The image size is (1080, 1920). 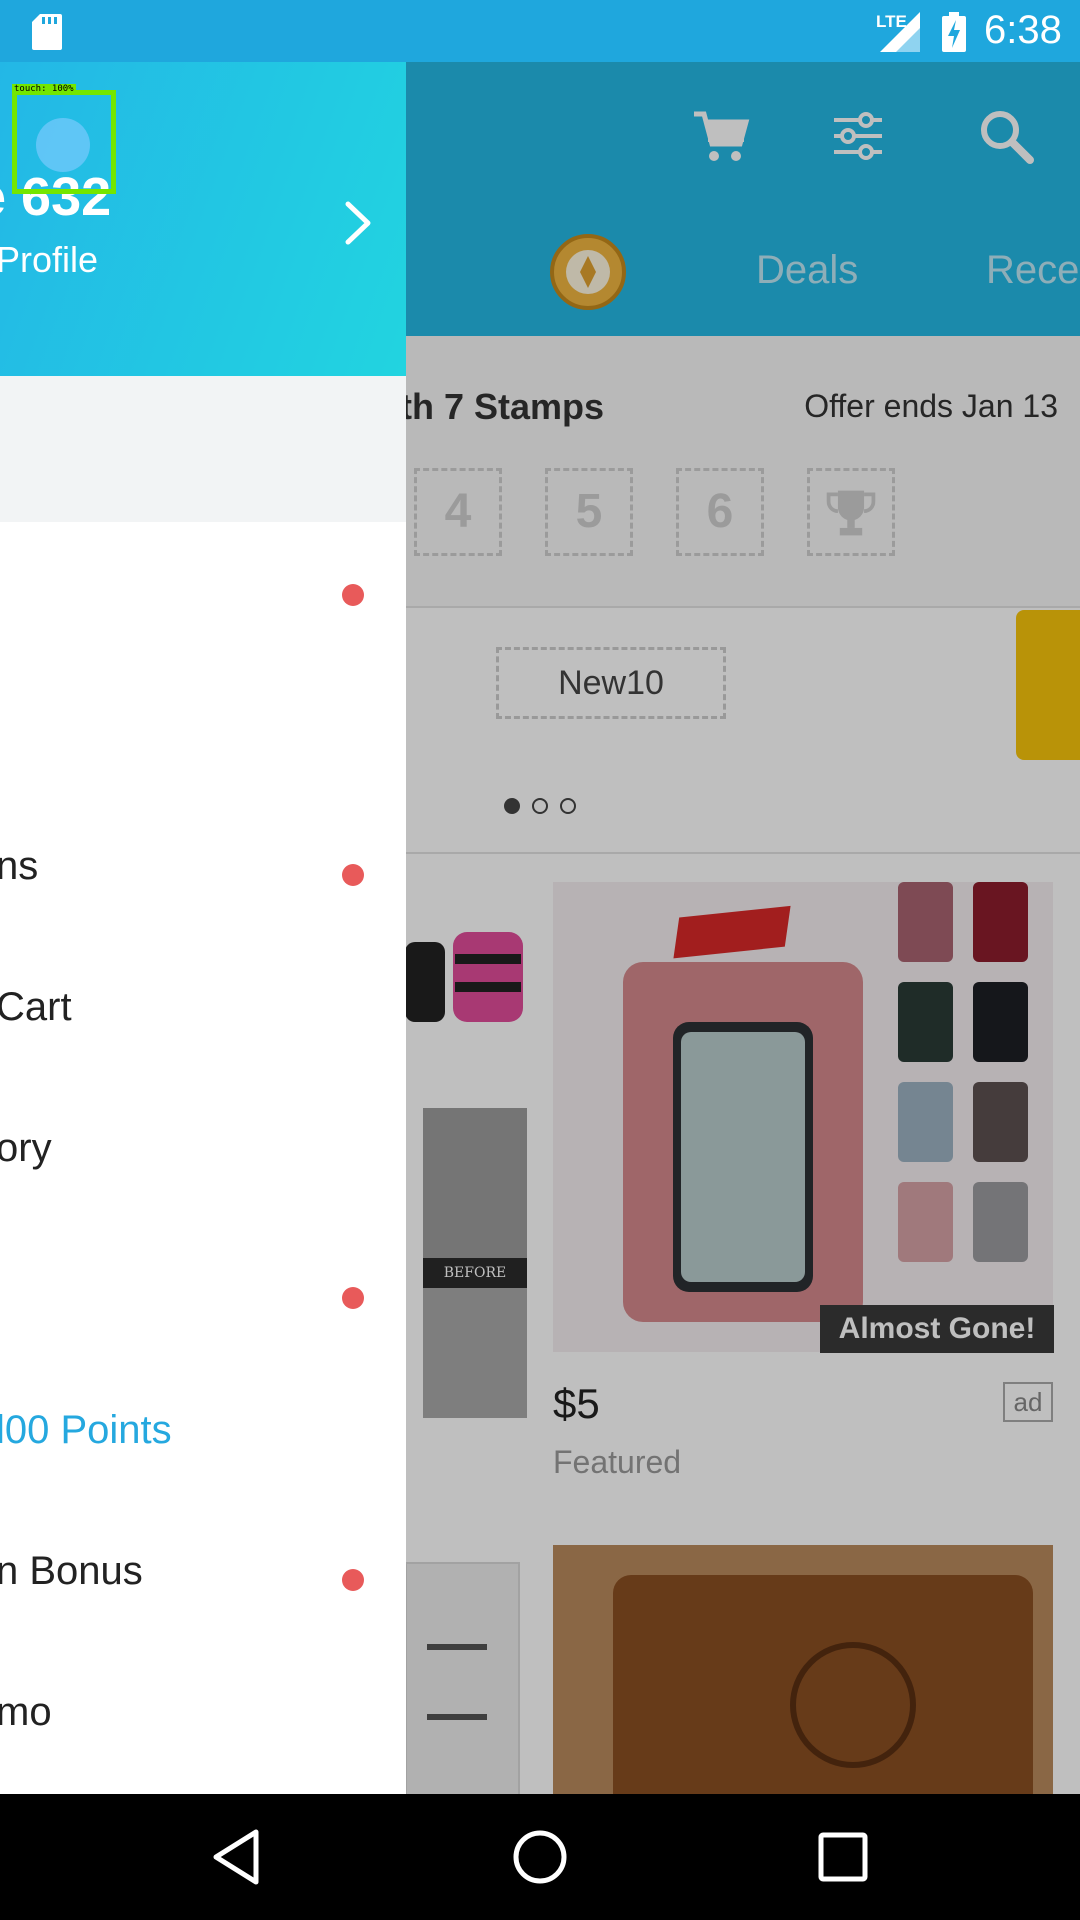 What do you see at coordinates (891, 21) in the screenshot?
I see `network-type: LTE` at bounding box center [891, 21].